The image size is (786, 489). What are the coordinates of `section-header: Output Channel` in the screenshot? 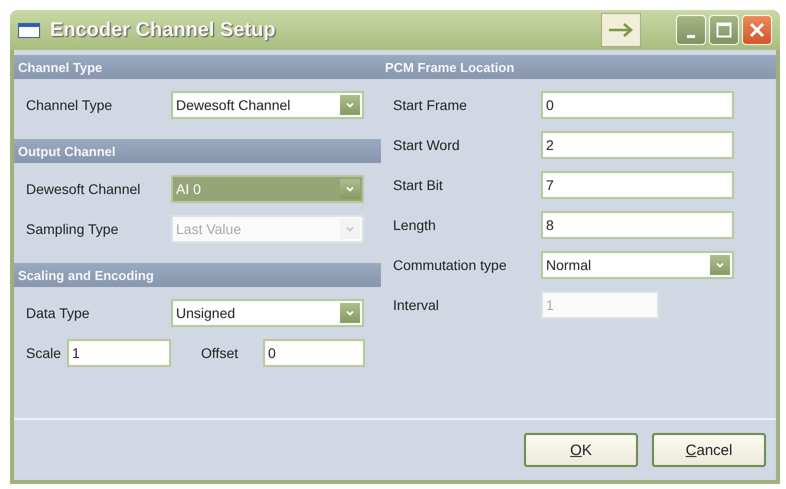 It's located at (197, 151).